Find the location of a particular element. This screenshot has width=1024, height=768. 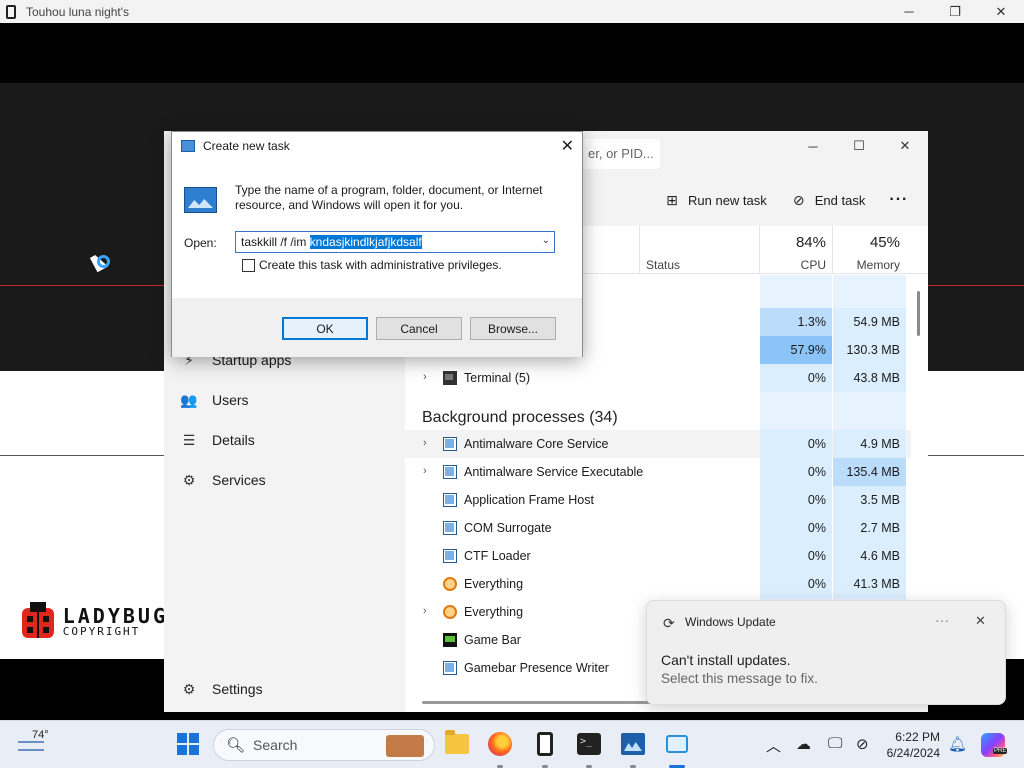

process-name: Gamebar Presence Writer is located at coordinates (536, 668).